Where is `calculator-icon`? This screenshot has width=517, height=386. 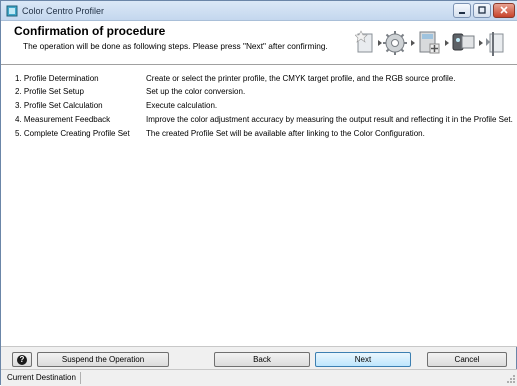 calculator-icon is located at coordinates (429, 42).